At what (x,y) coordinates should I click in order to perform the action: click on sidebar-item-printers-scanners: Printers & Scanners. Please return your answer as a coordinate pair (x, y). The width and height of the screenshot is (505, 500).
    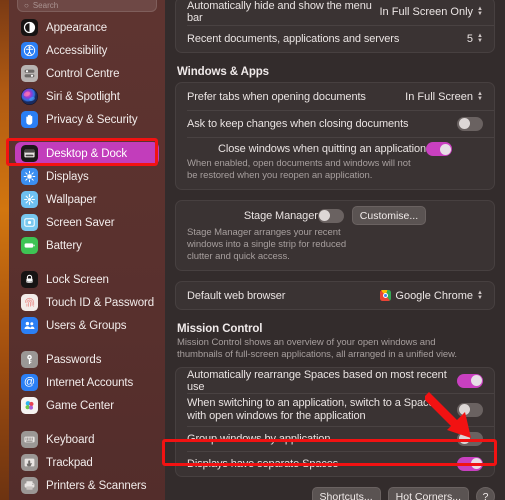
    Looking at the image, I should click on (87, 485).